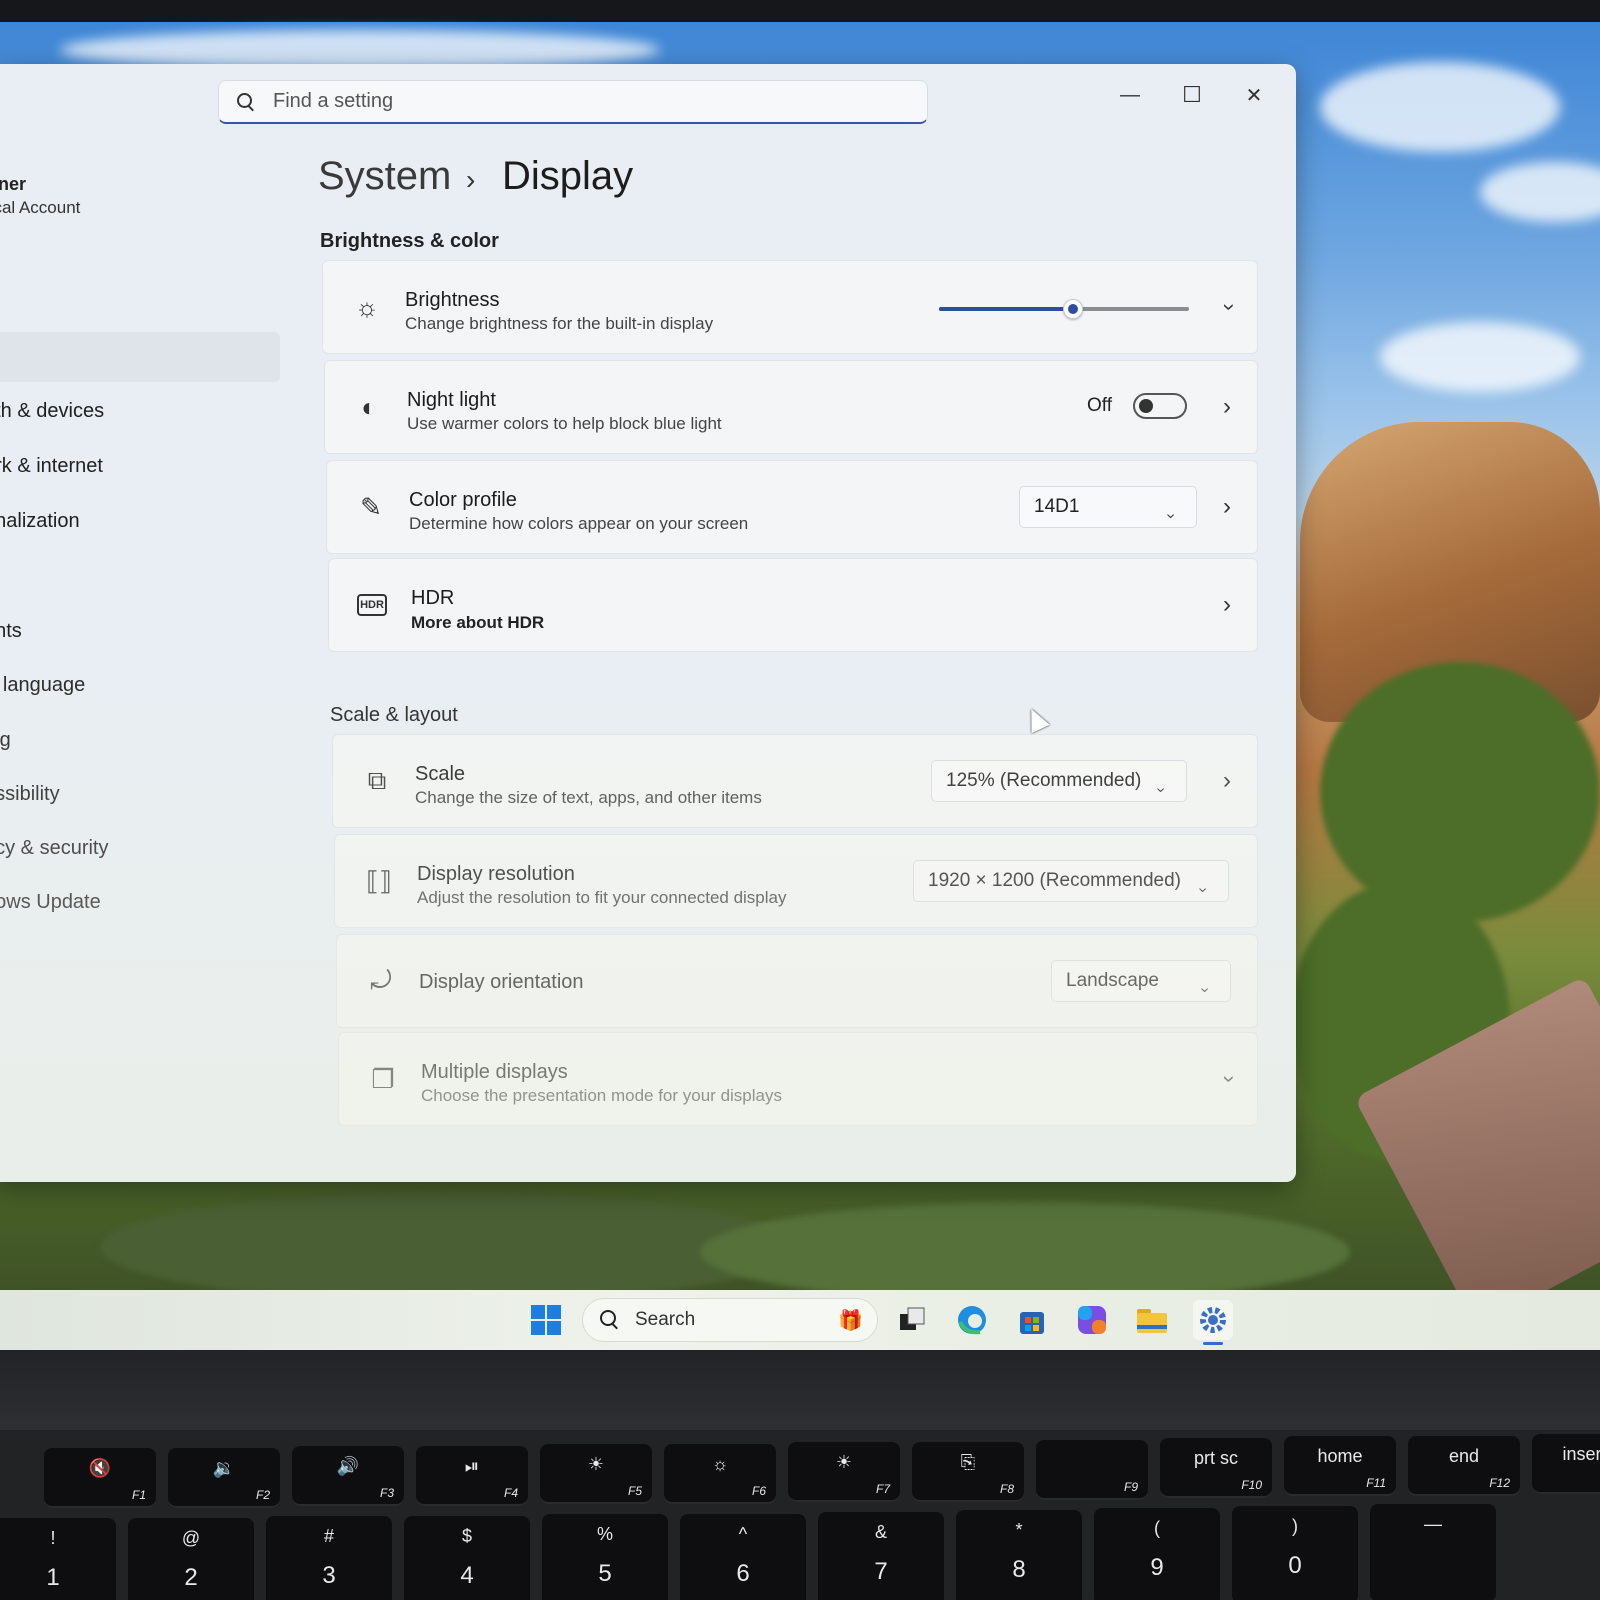 The image size is (1600, 1600). What do you see at coordinates (1480, 357) in the screenshot?
I see `cloud` at bounding box center [1480, 357].